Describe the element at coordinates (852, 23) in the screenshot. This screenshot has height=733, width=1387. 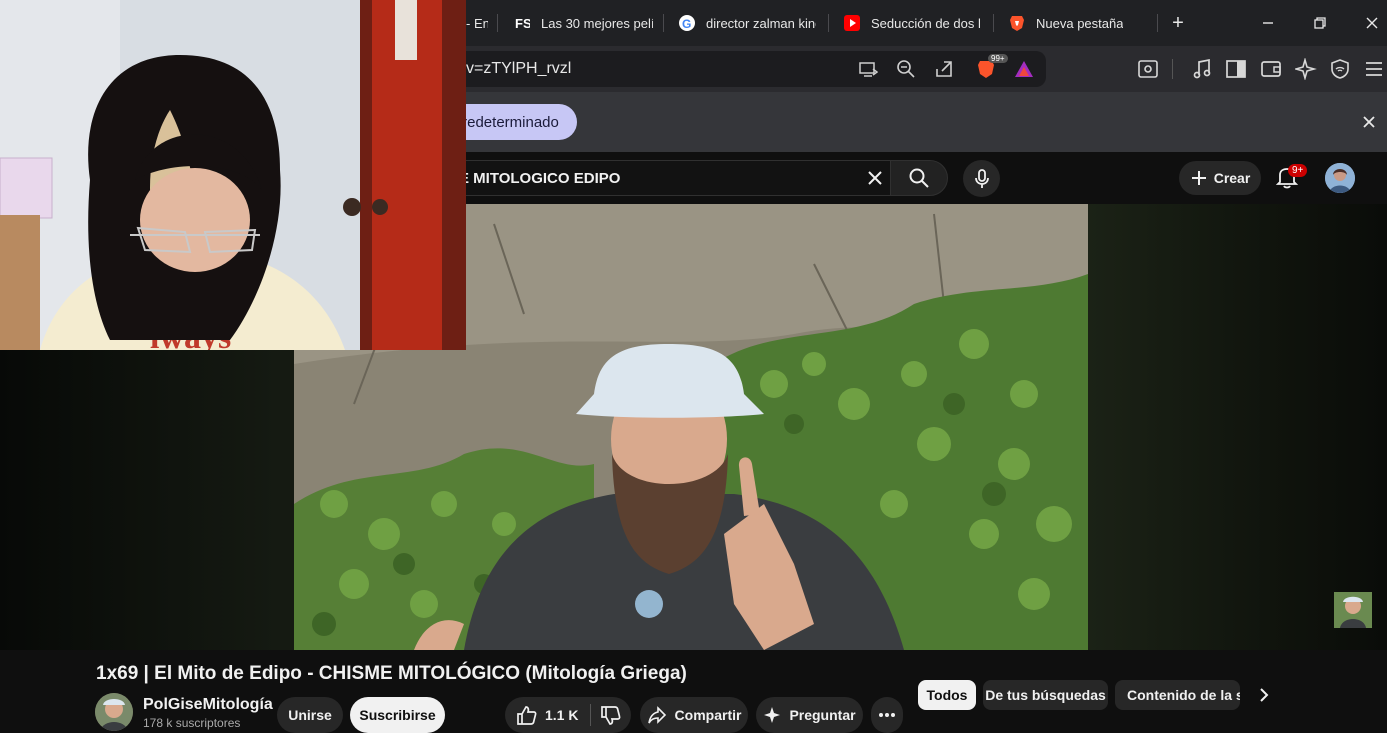
I see `youtube-icon` at that location.